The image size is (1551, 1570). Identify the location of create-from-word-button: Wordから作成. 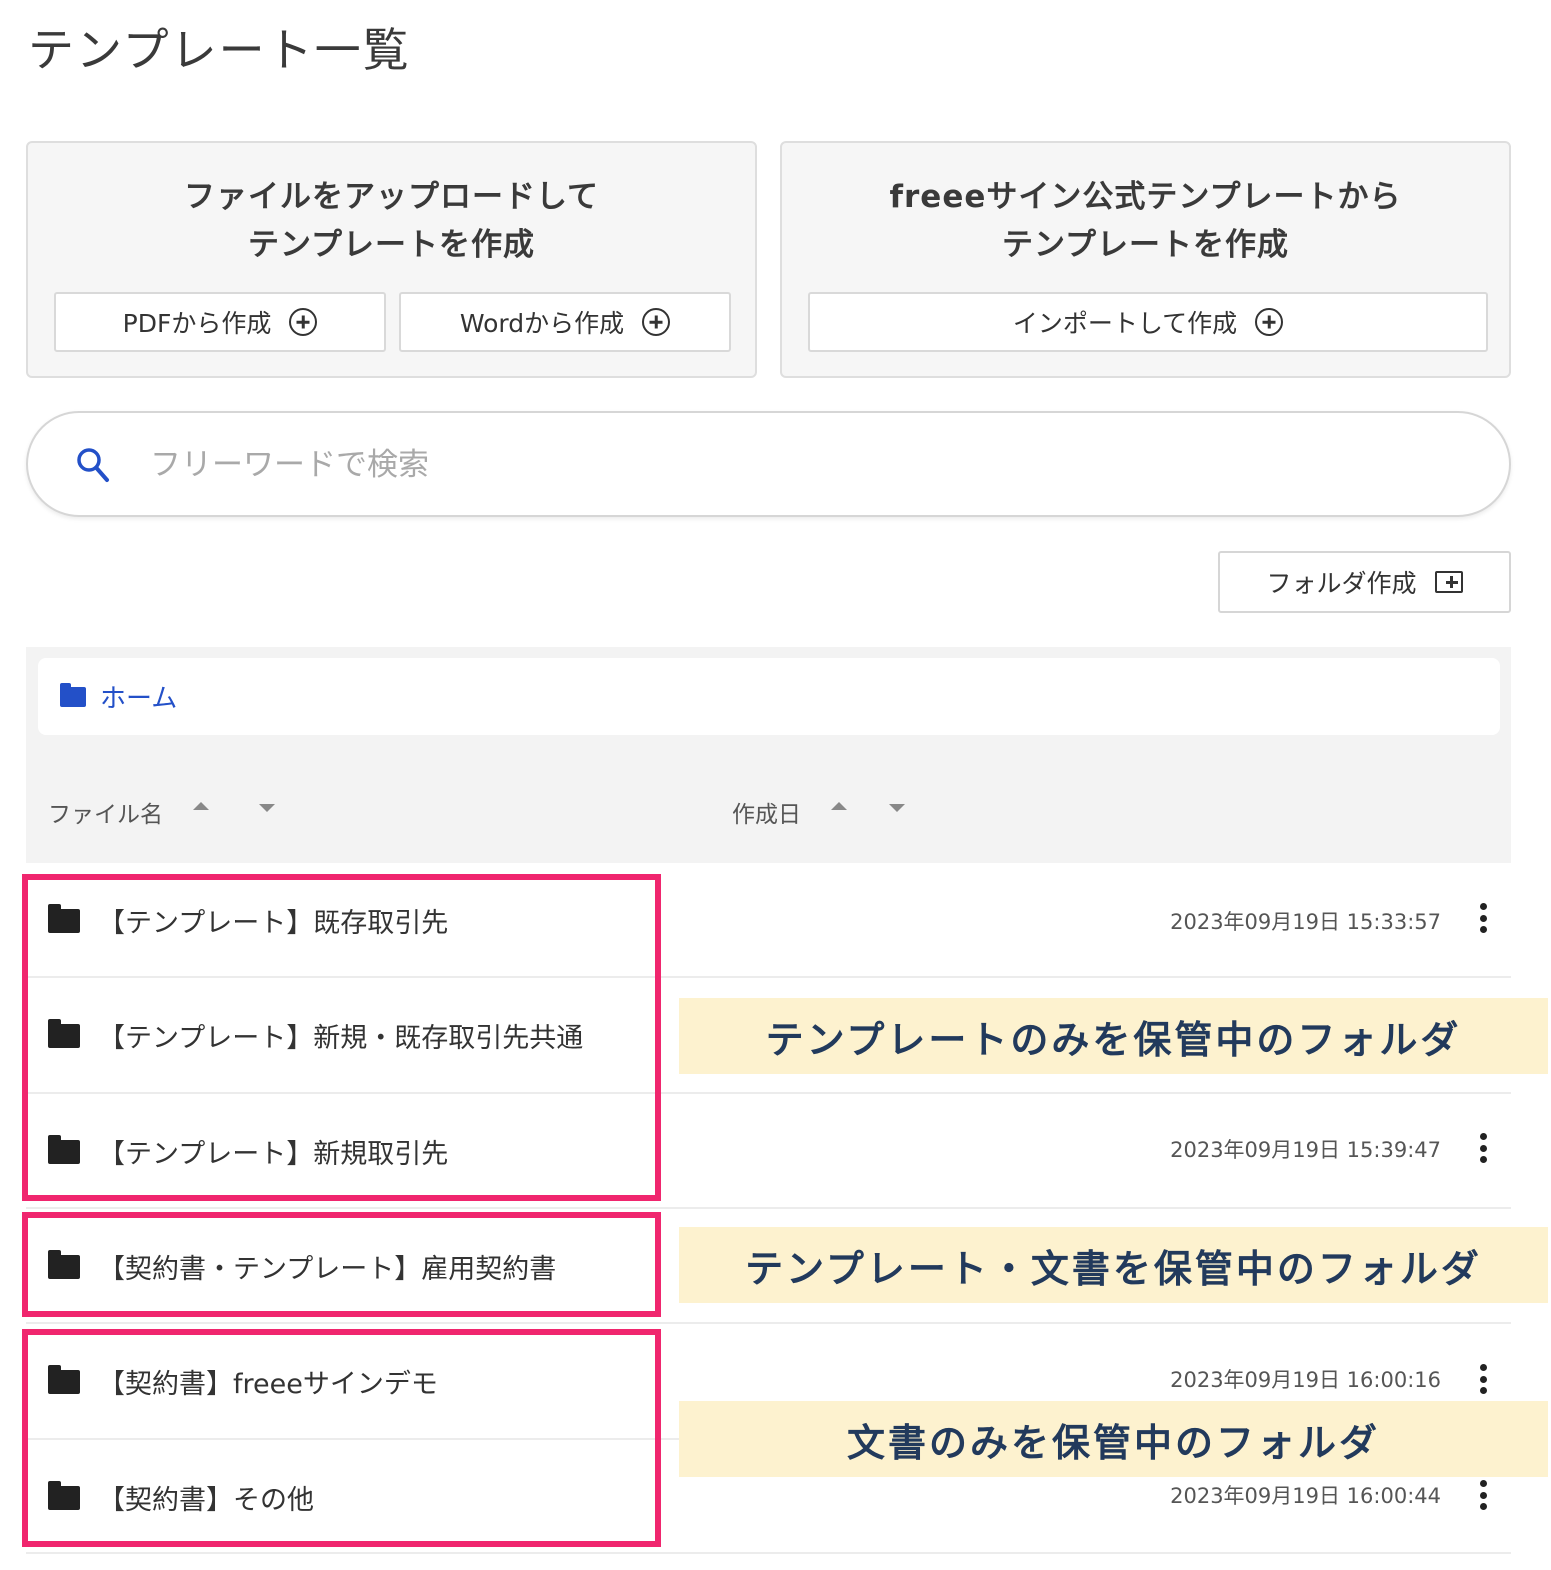
(565, 322).